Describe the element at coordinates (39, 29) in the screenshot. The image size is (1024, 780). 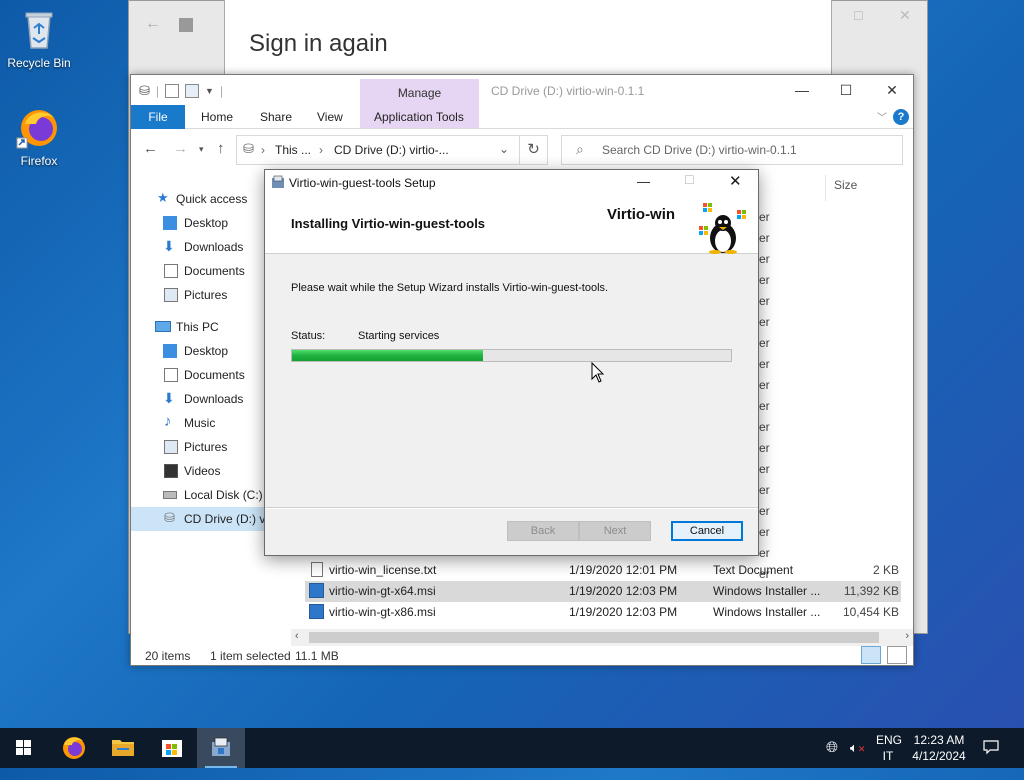
I see `recycle-bin-icon` at that location.